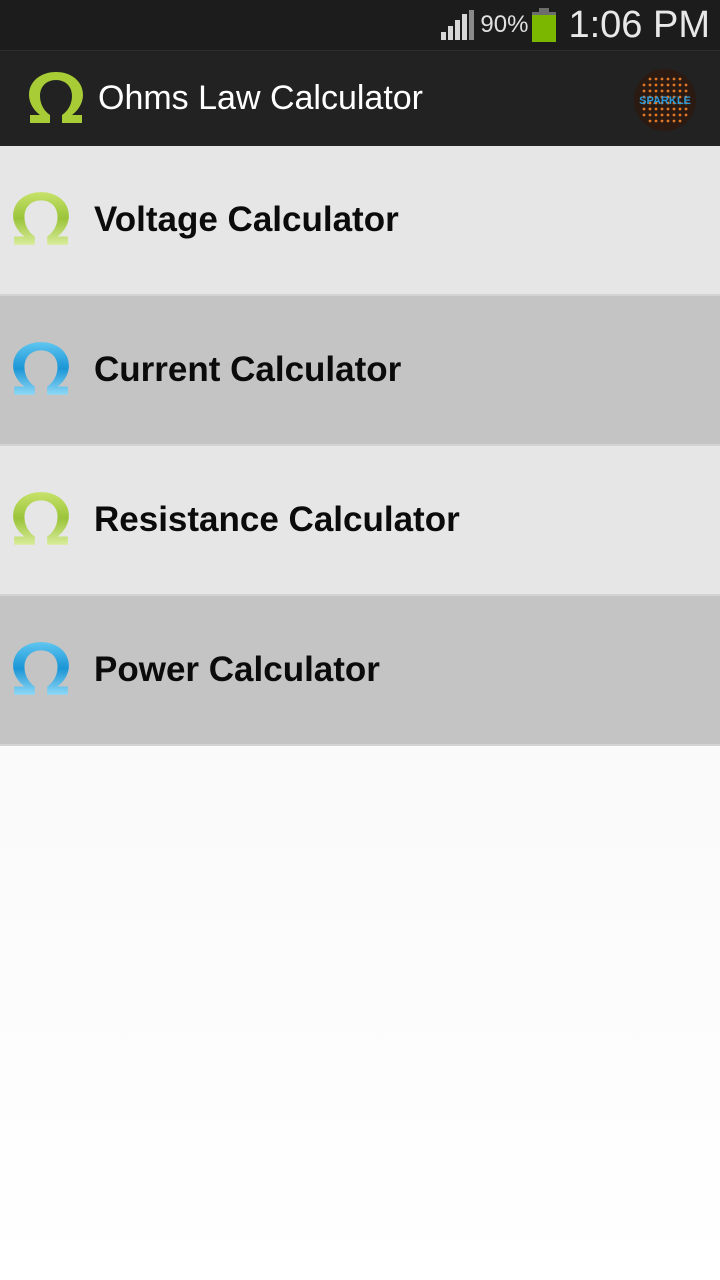 The image size is (720, 1280). Describe the element at coordinates (544, 25) in the screenshot. I see `battery-icon` at that location.